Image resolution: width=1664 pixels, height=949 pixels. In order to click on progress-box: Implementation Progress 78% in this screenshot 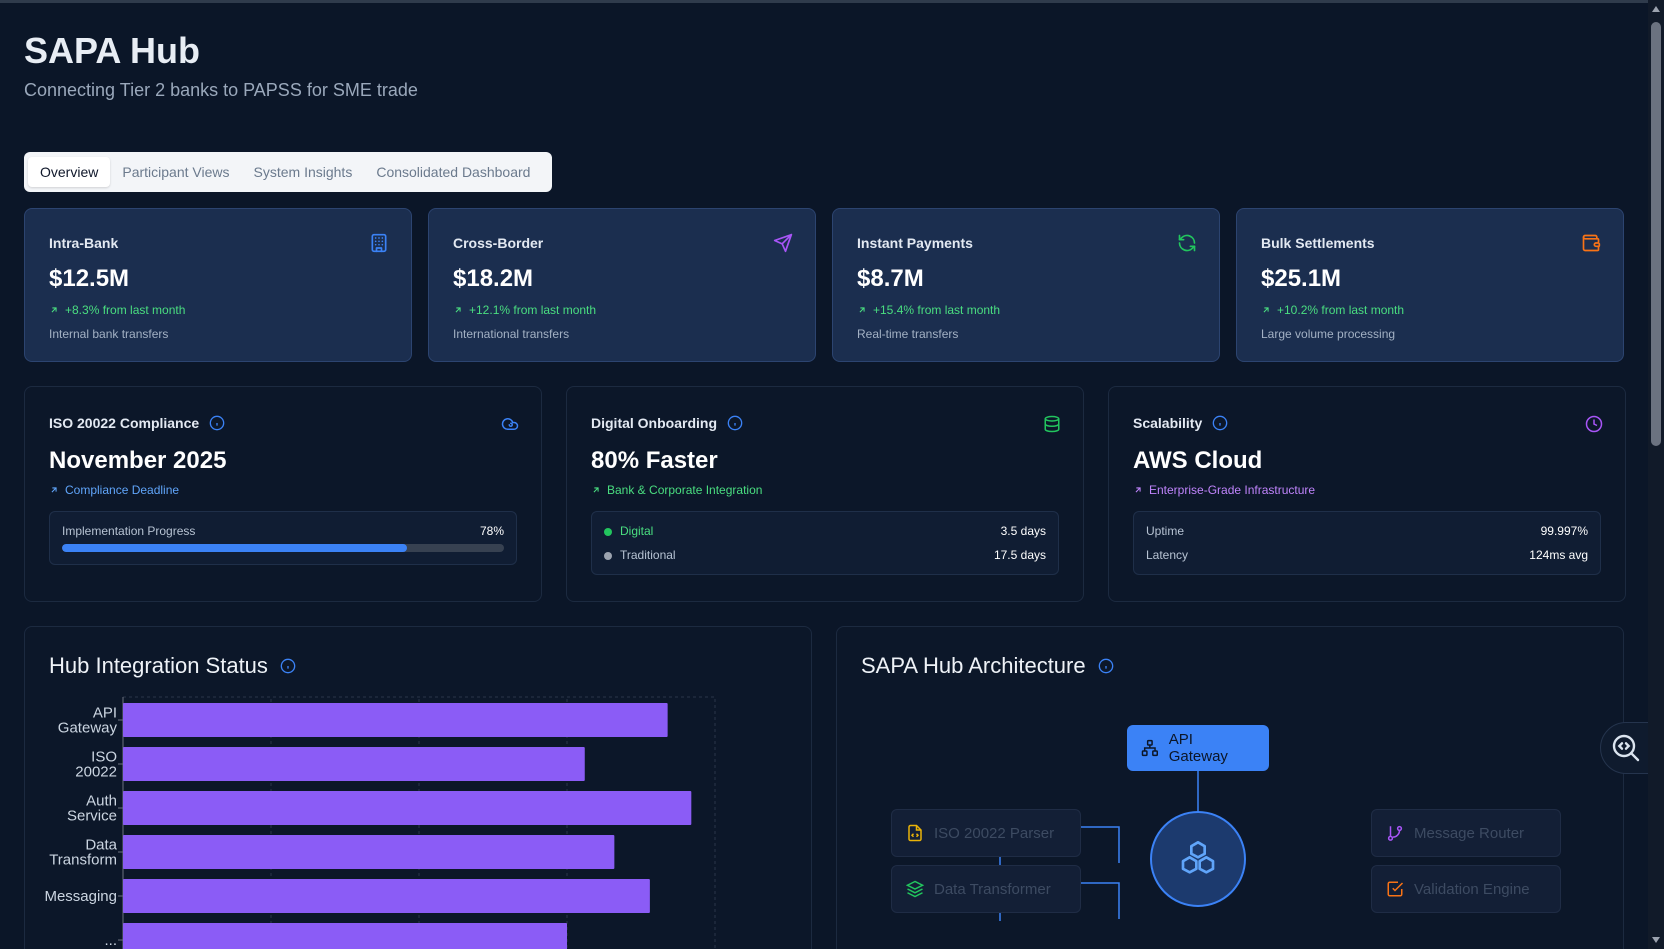, I will do `click(283, 538)`.